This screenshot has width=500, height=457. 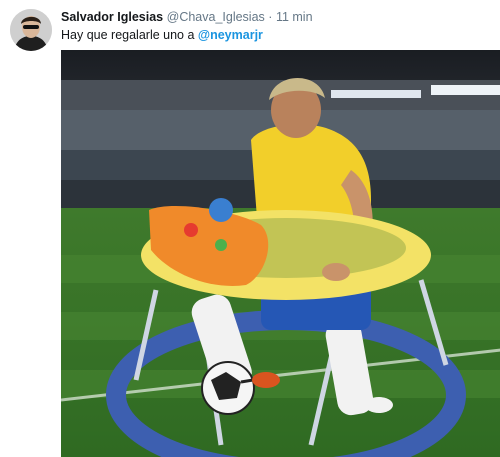 I want to click on author-name: Salvador Iglesias, so click(x=112, y=17).